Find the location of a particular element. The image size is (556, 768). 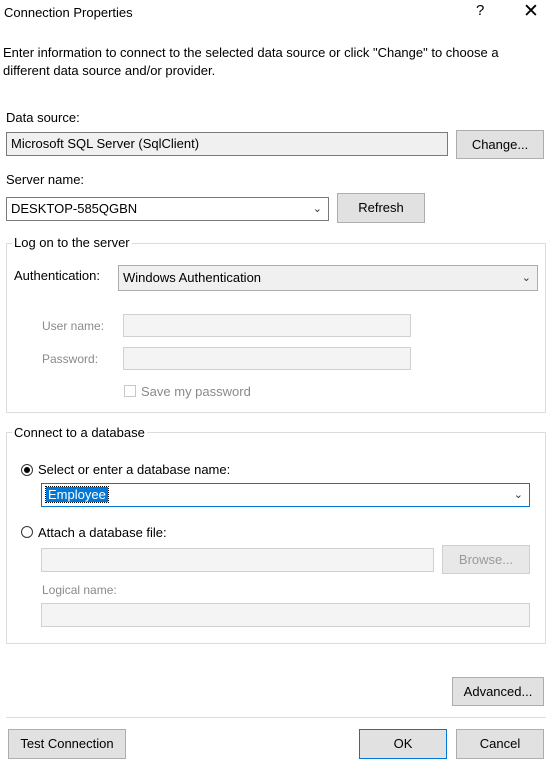

password-label: Password: is located at coordinates (70, 359).